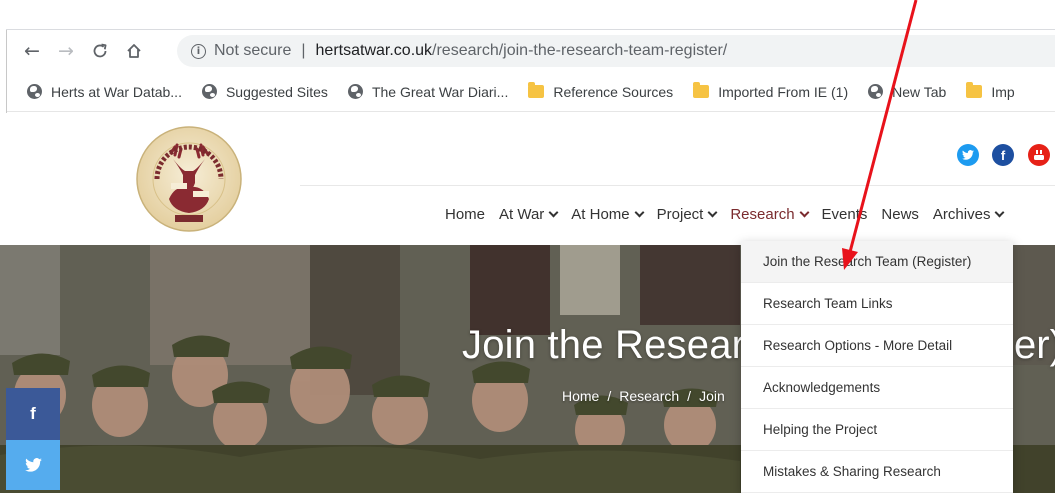  What do you see at coordinates (820, 429) in the screenshot?
I see `menu-item-label: Helping the Project` at bounding box center [820, 429].